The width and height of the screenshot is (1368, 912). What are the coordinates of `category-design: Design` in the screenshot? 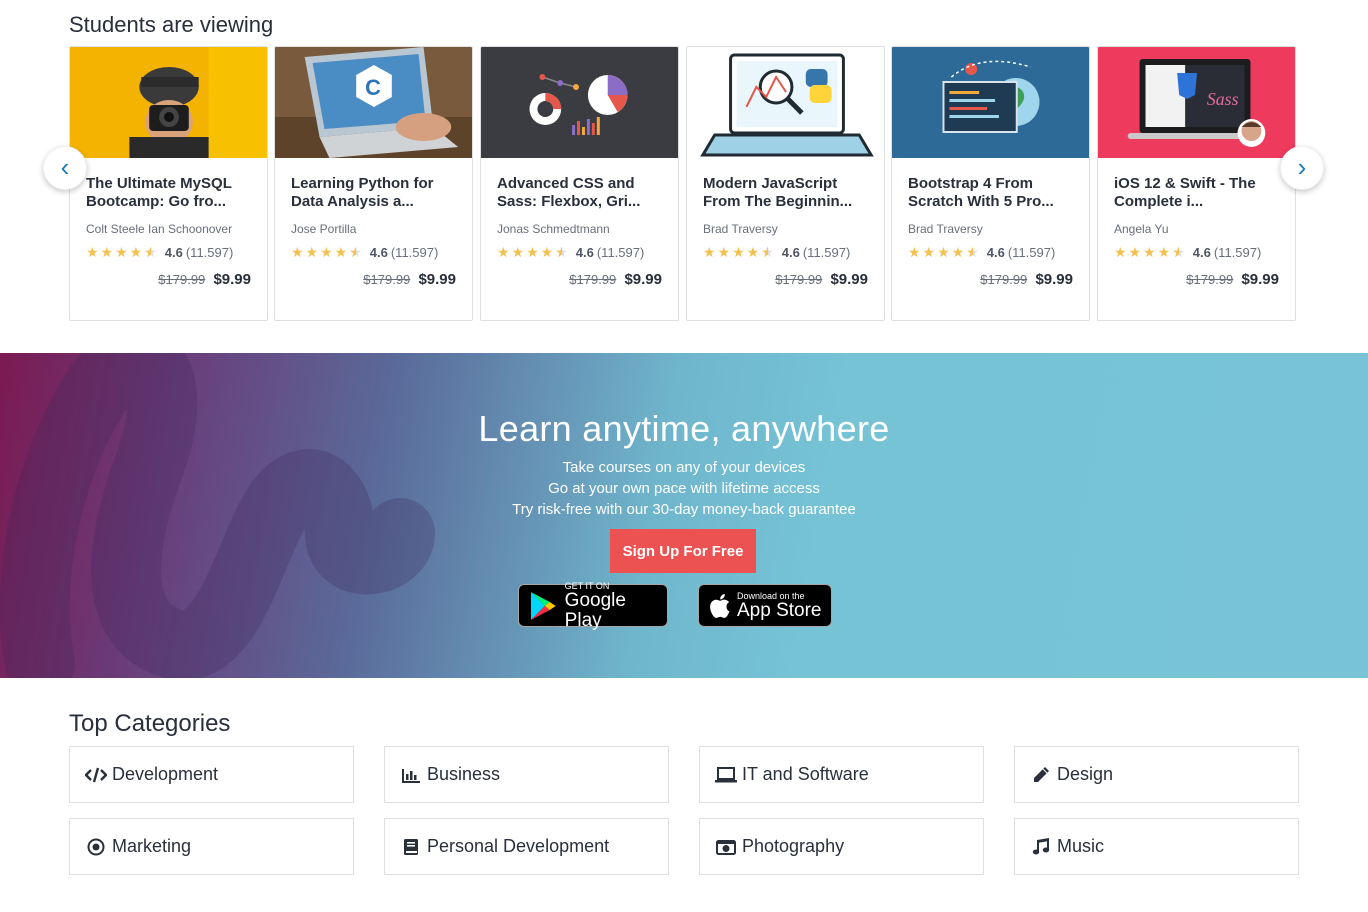 It's located at (1156, 774).